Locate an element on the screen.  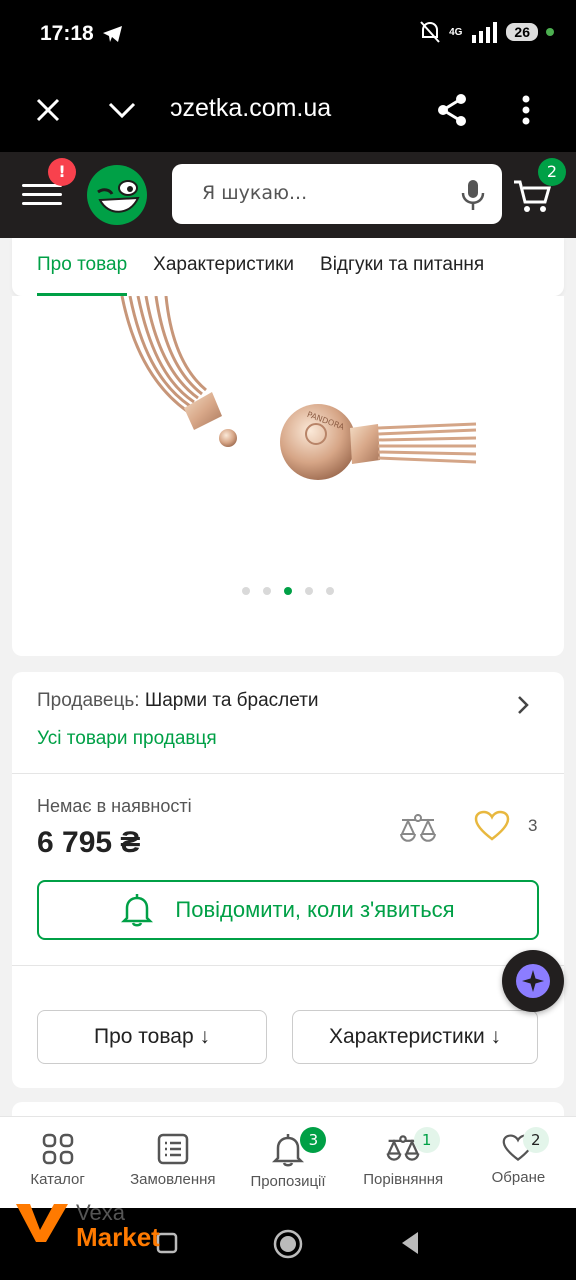
favorites-badge: 2 is located at coordinates (535, 1140).